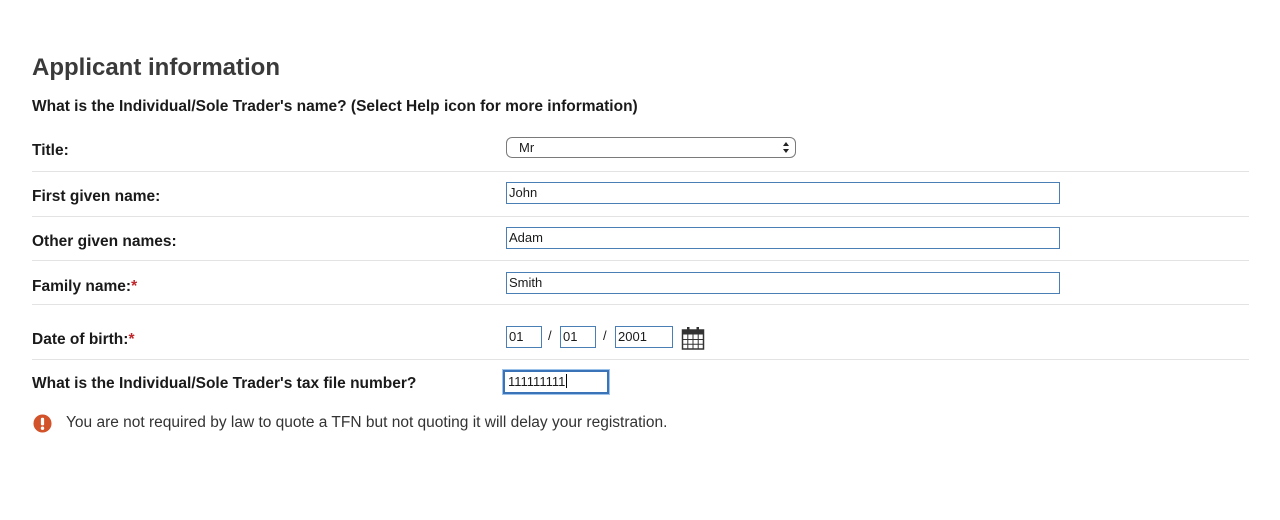 Image resolution: width=1280 pixels, height=520 pixels. I want to click on dob-year-input: 2001, so click(644, 337).